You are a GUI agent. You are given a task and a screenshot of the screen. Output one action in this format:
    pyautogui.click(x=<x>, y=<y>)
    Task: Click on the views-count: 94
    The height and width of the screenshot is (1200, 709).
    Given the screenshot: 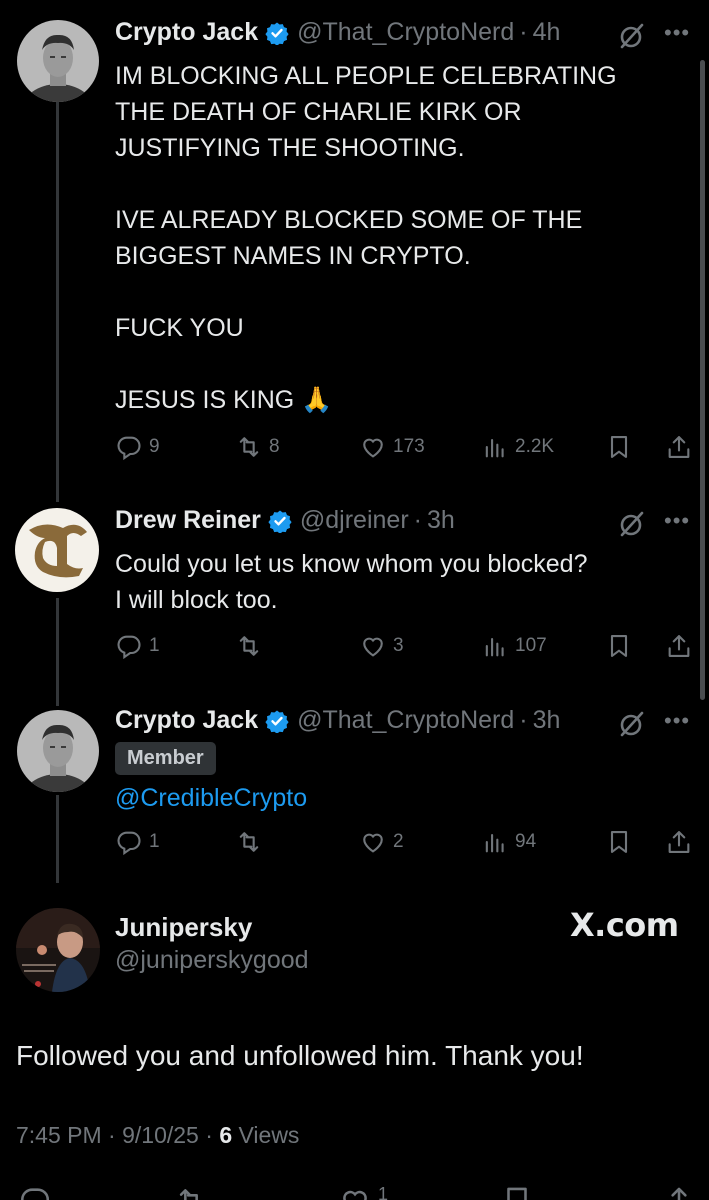 What is the action you would take?
    pyautogui.click(x=526, y=841)
    